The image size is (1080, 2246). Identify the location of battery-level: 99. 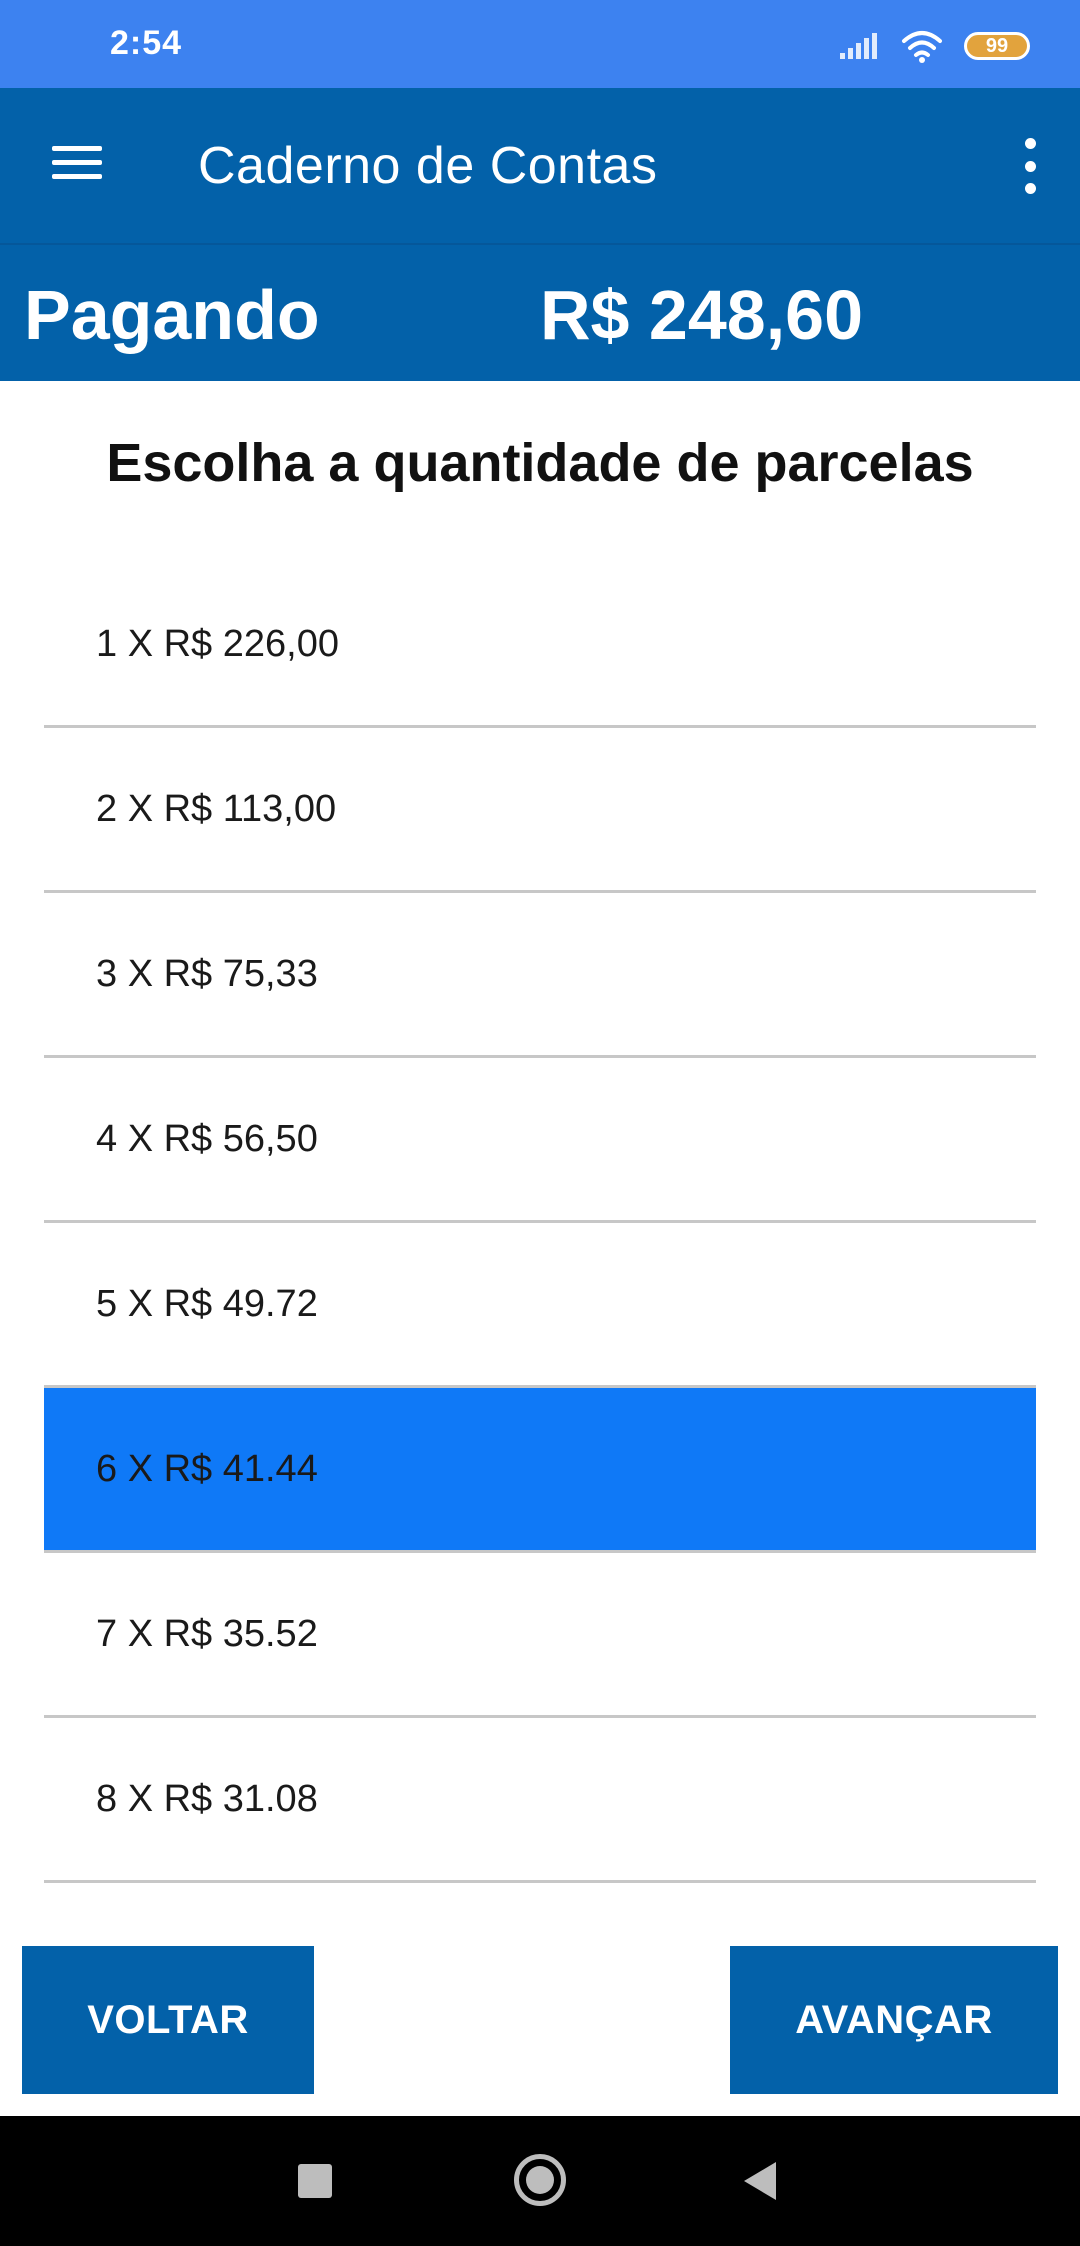
(997, 45).